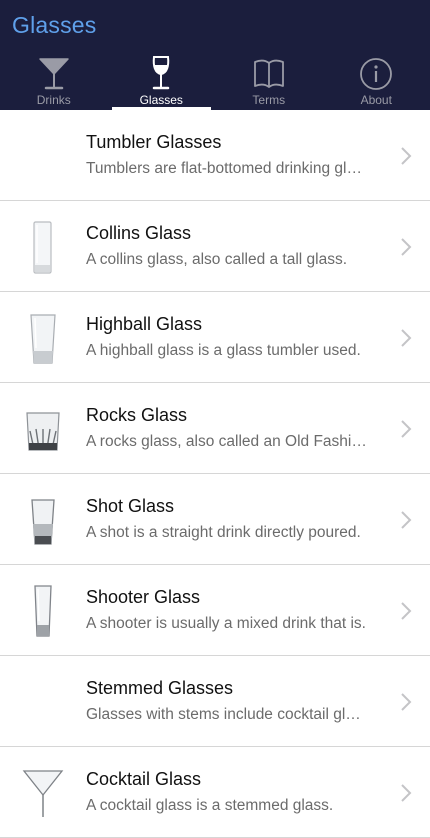  What do you see at coordinates (153, 142) in the screenshot?
I see `item-title: Tumbler Glasses` at bounding box center [153, 142].